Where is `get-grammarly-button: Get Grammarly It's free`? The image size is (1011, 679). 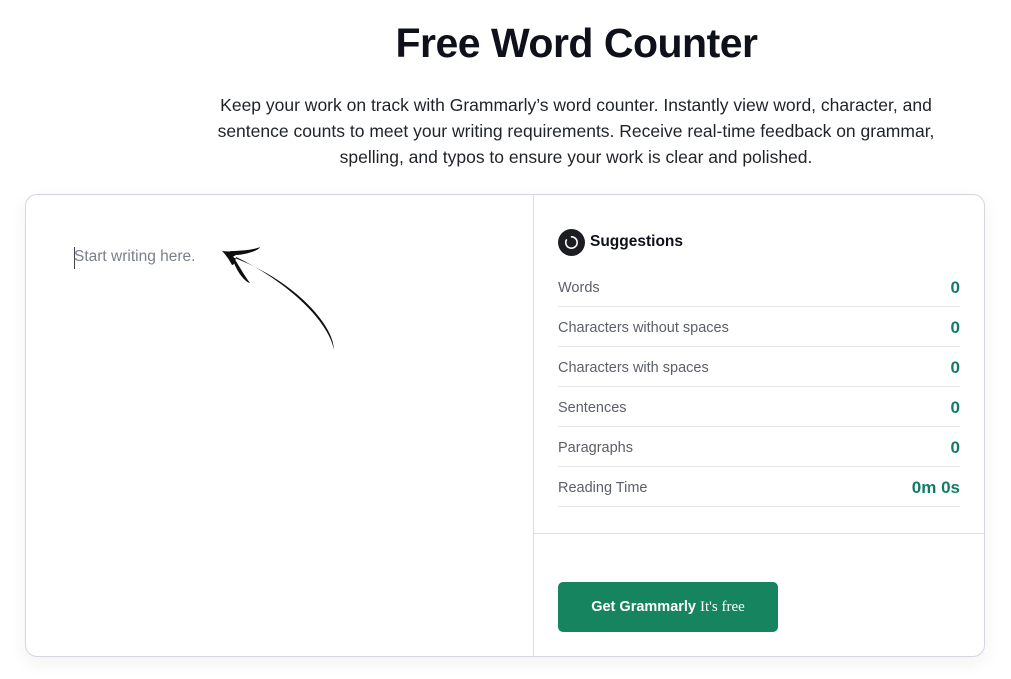
get-grammarly-button: Get Grammarly It's free is located at coordinates (668, 607).